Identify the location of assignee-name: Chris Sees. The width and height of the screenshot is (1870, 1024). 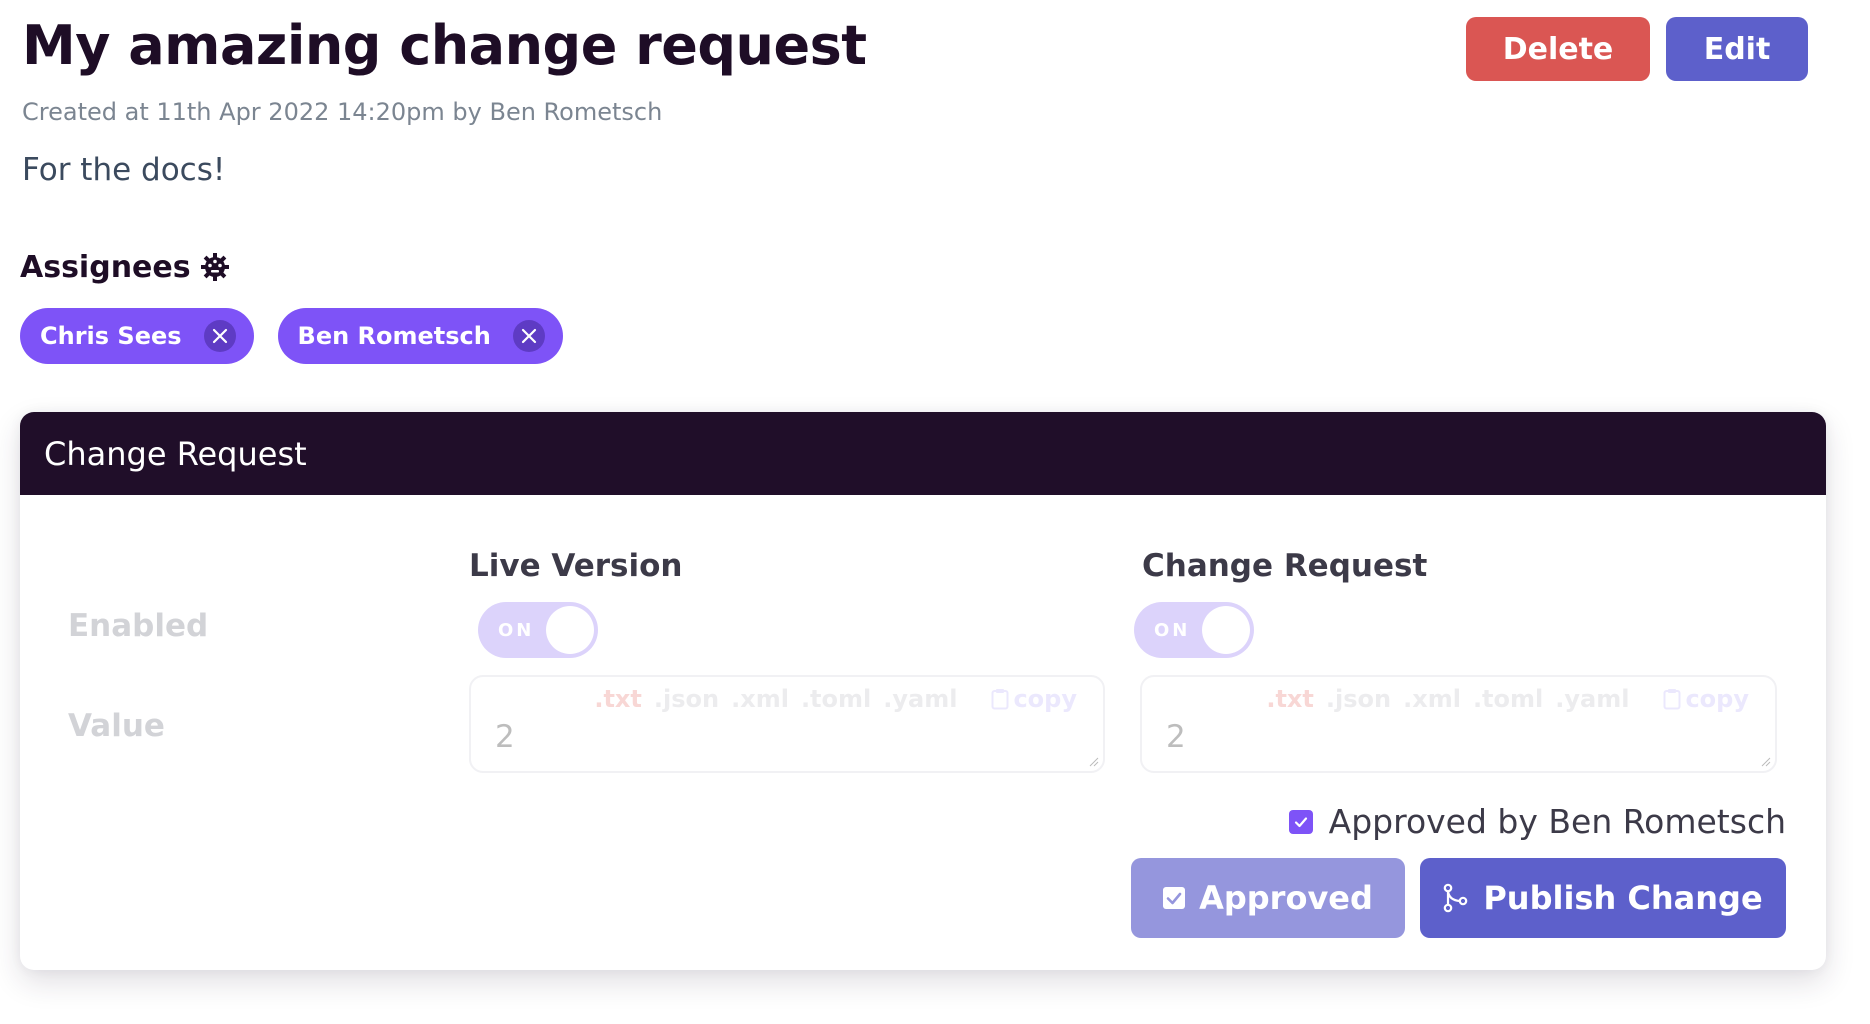
(111, 336).